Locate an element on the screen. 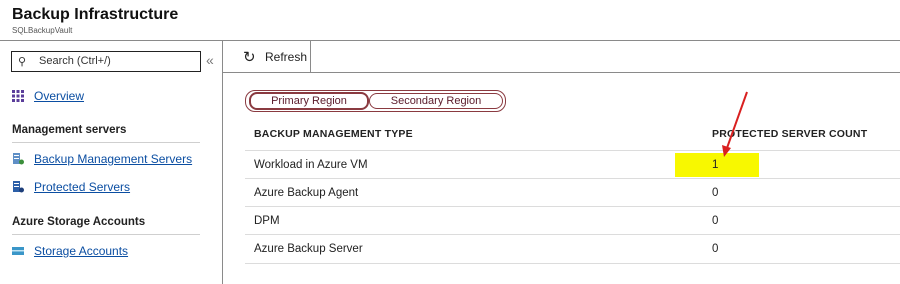  blade-header: Backup Infrastructure SQLBackupVault is located at coordinates (450, 20).